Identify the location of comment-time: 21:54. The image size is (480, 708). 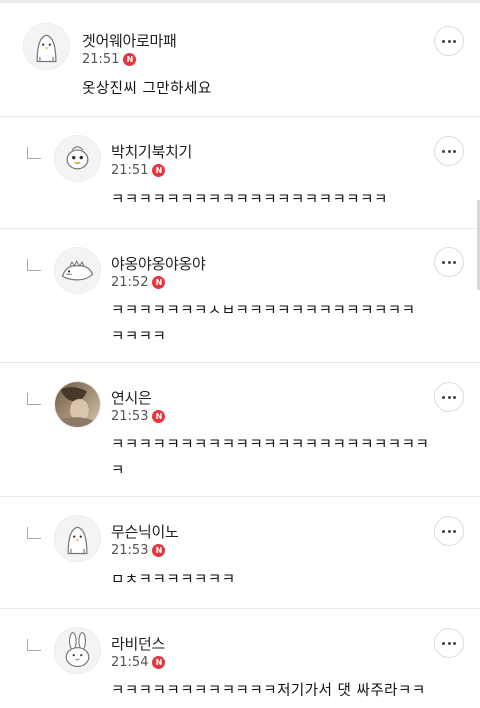
(130, 662).